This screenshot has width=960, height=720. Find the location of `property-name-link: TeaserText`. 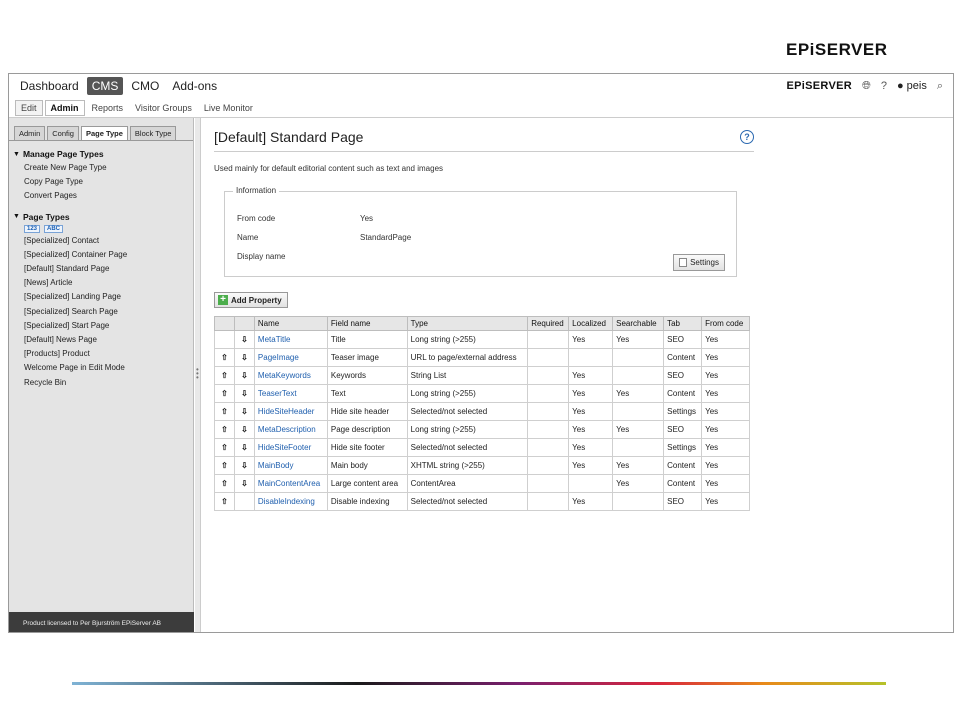

property-name-link: TeaserText is located at coordinates (290, 393).